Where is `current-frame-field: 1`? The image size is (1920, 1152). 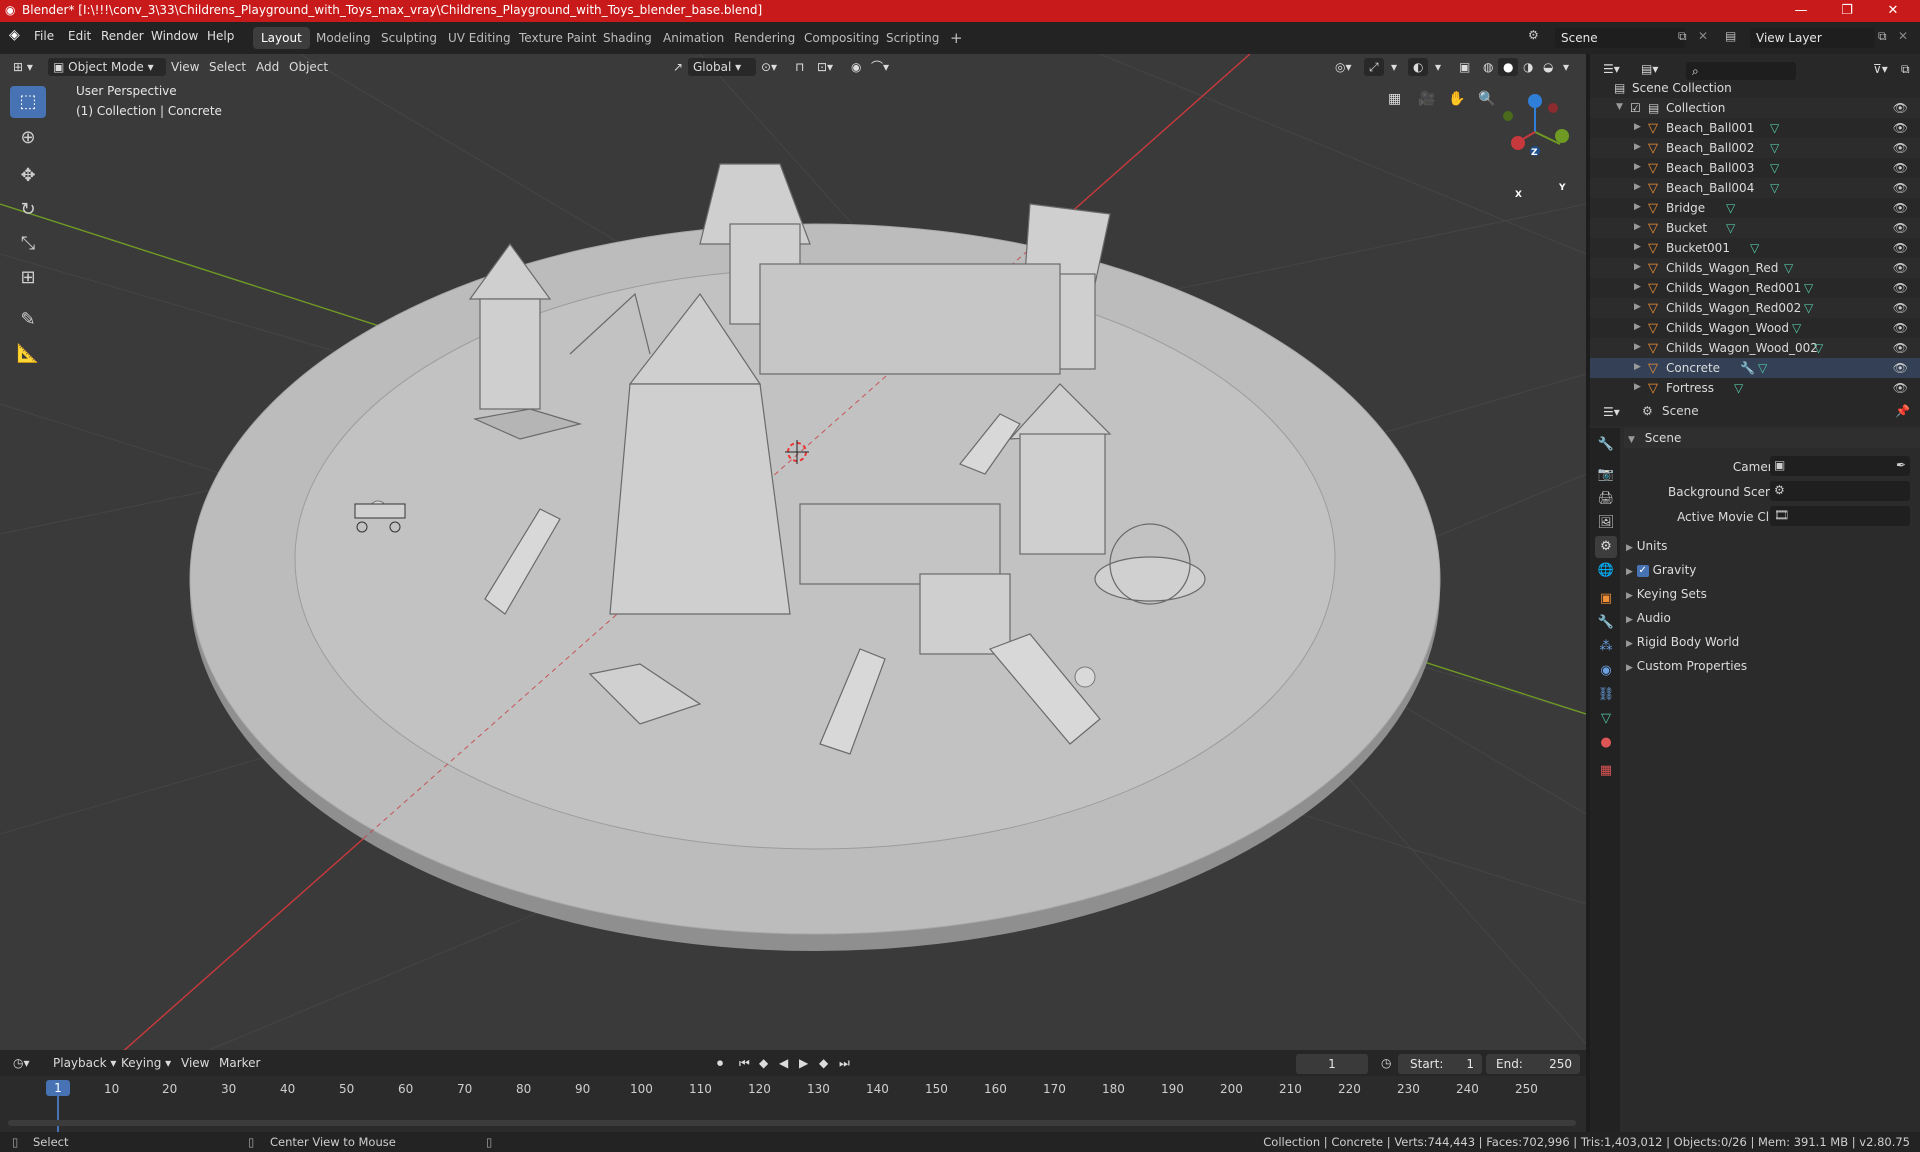 current-frame-field: 1 is located at coordinates (1332, 1064).